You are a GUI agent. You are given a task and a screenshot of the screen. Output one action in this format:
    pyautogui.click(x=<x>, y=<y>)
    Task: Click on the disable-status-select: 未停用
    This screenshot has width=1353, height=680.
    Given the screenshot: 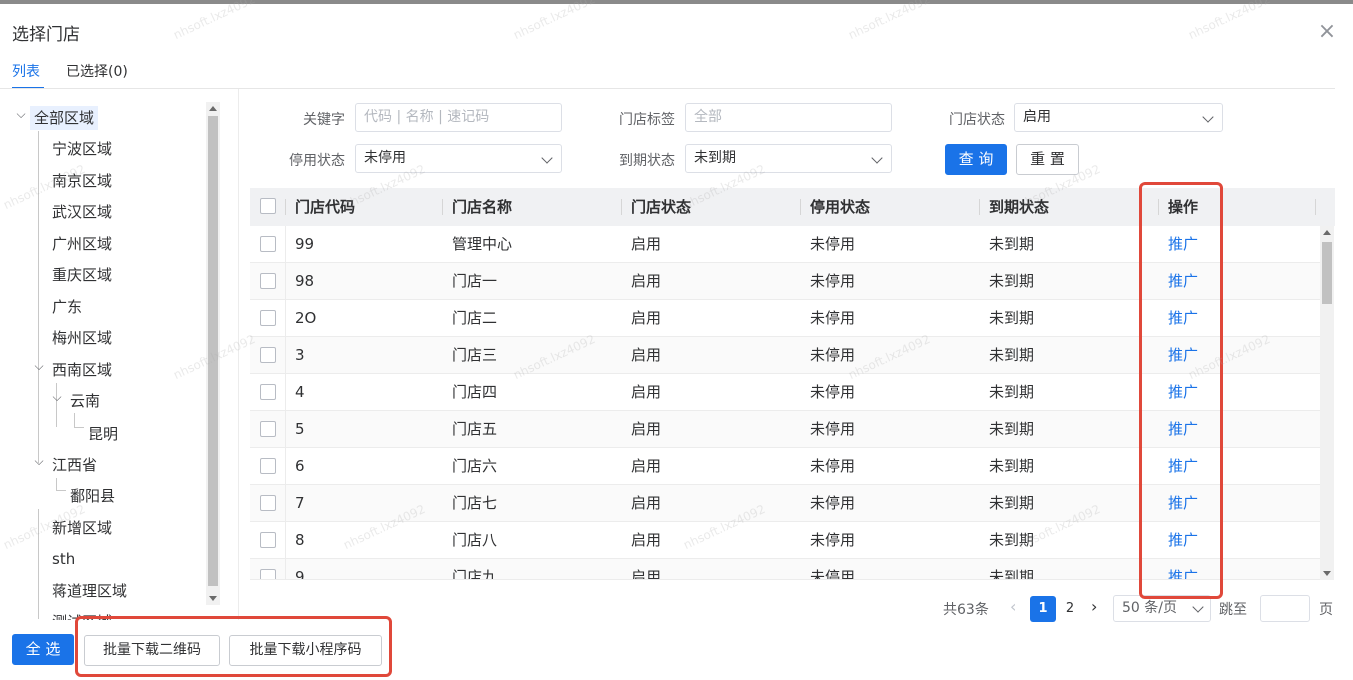 What is the action you would take?
    pyautogui.click(x=458, y=158)
    